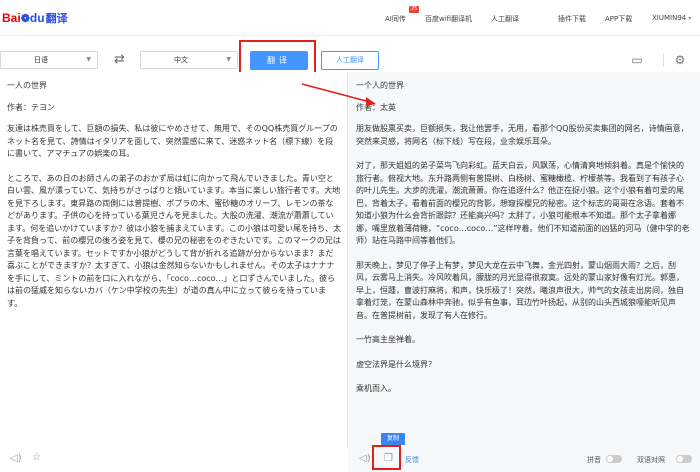 This screenshot has height=472, width=700. Describe the element at coordinates (119, 60) in the screenshot. I see `swap-languages-icon: ⇄` at that location.